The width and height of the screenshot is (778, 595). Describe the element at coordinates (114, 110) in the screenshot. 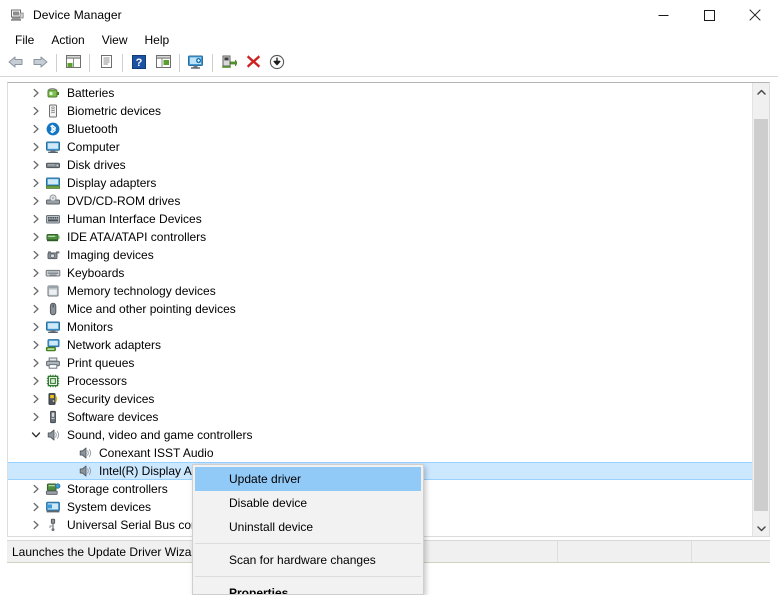

I see `tree-item-label: Biometric devices` at that location.